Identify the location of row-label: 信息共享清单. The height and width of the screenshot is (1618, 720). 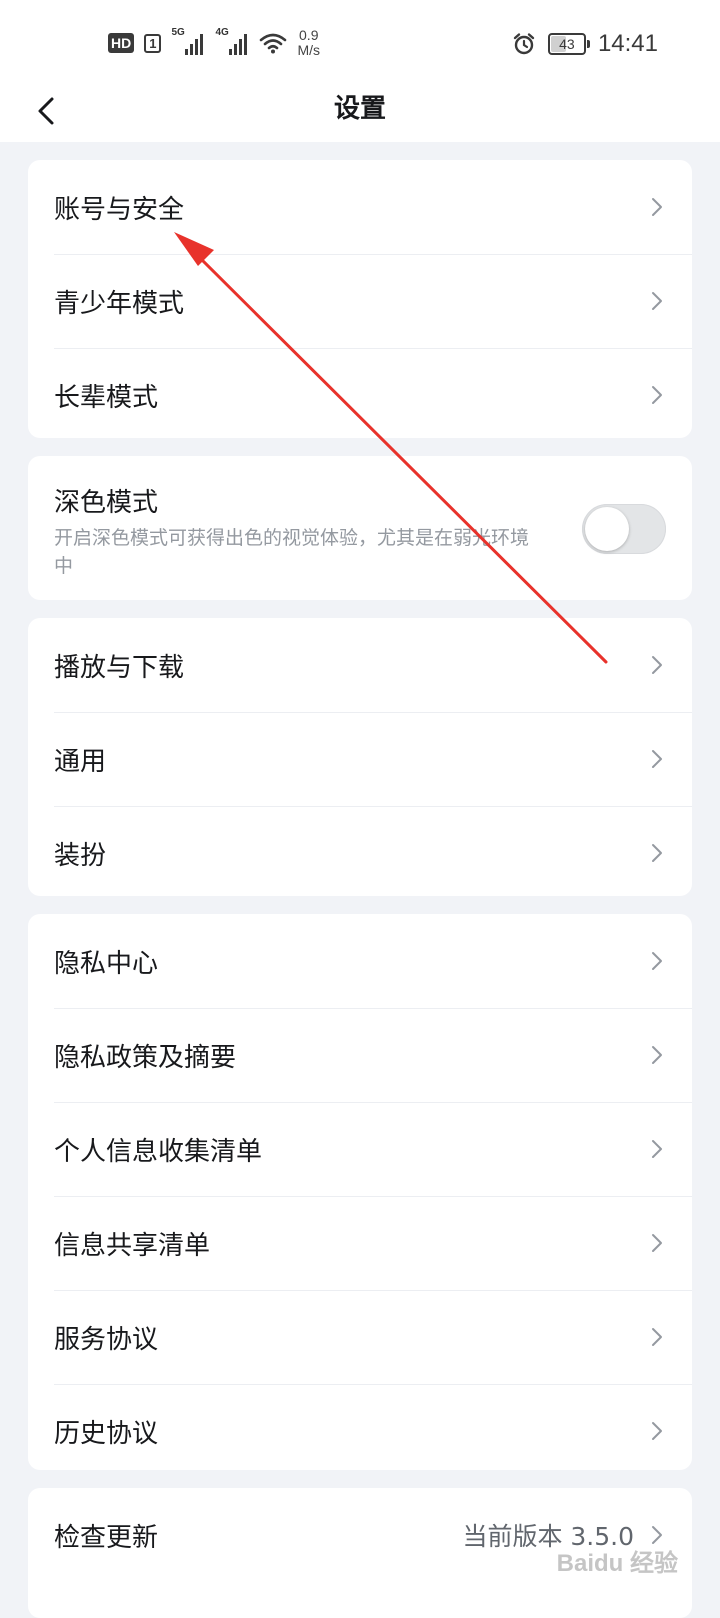
(132, 1245).